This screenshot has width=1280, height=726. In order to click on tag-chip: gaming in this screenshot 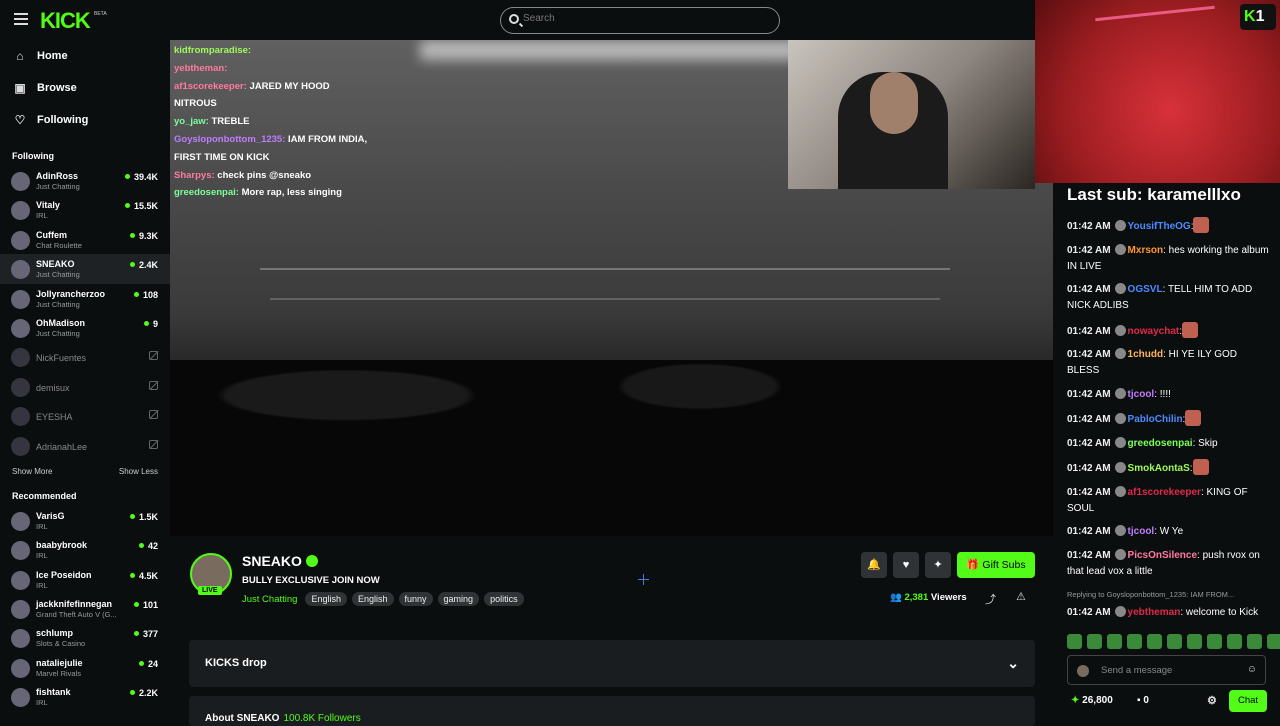, I will do `click(458, 599)`.